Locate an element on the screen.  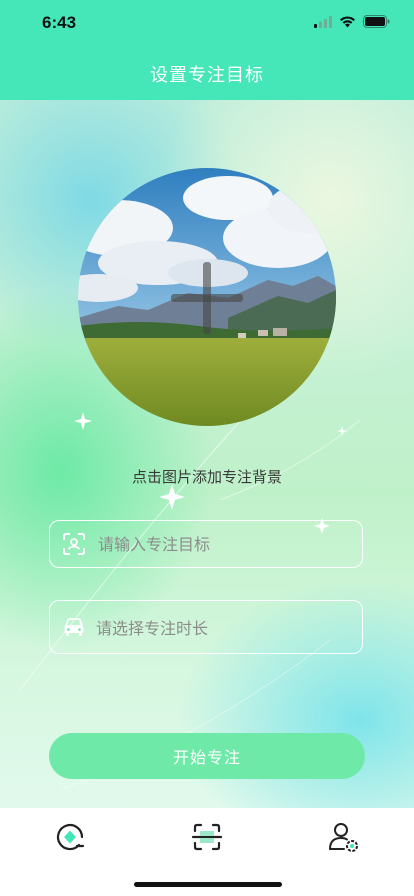
tab-home is located at coordinates (70, 837).